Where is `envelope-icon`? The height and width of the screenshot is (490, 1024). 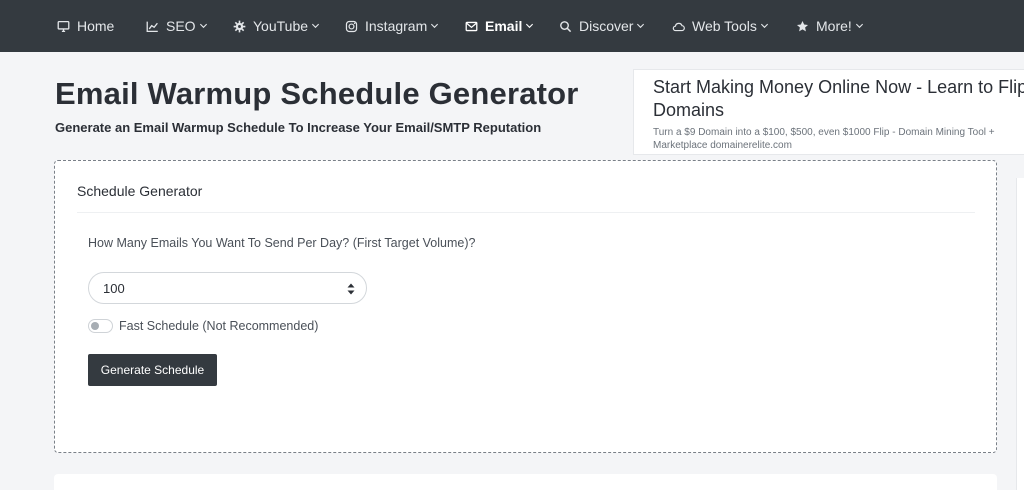
envelope-icon is located at coordinates (471, 26).